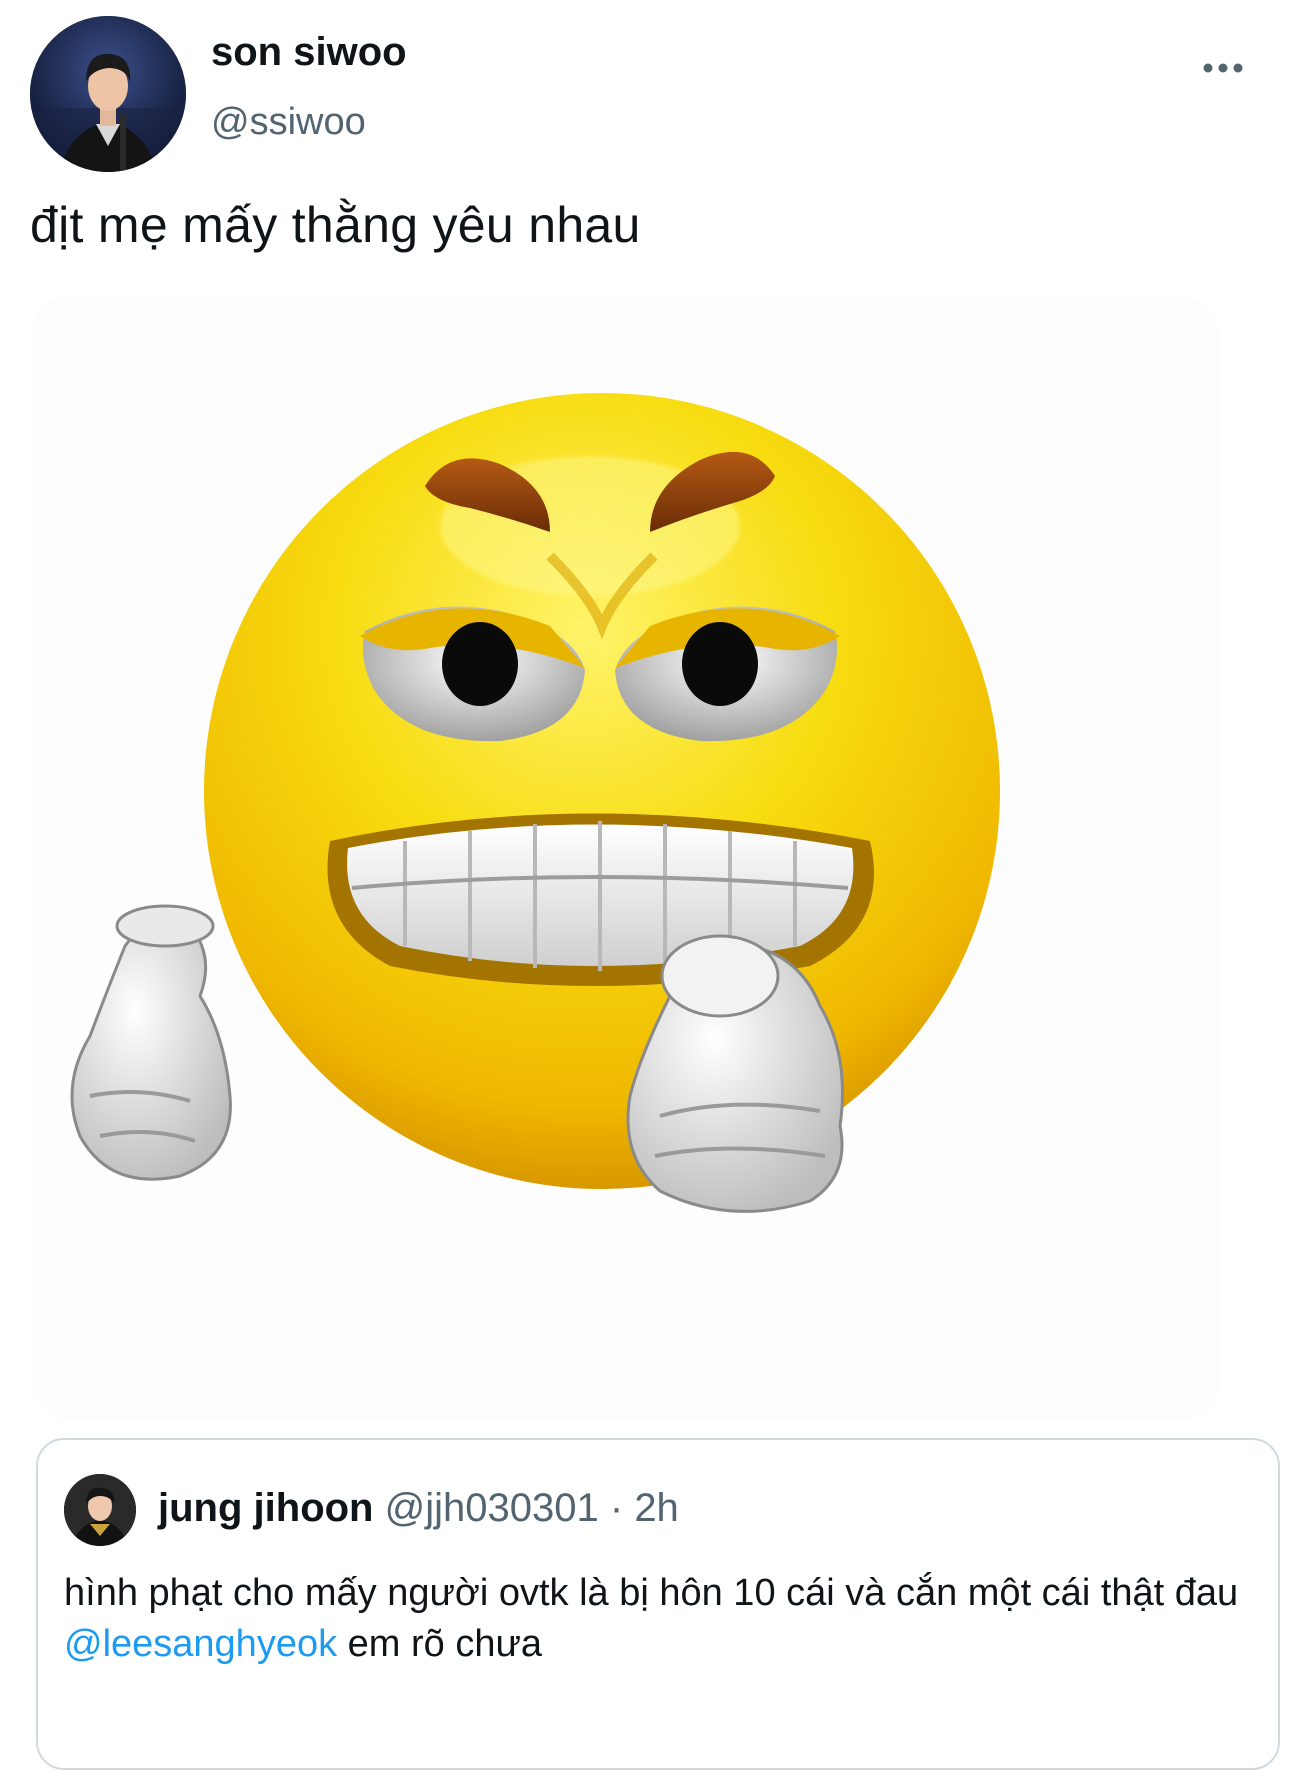  What do you see at coordinates (266, 1508) in the screenshot?
I see `quoted-author-display-name: jung jihoon` at bounding box center [266, 1508].